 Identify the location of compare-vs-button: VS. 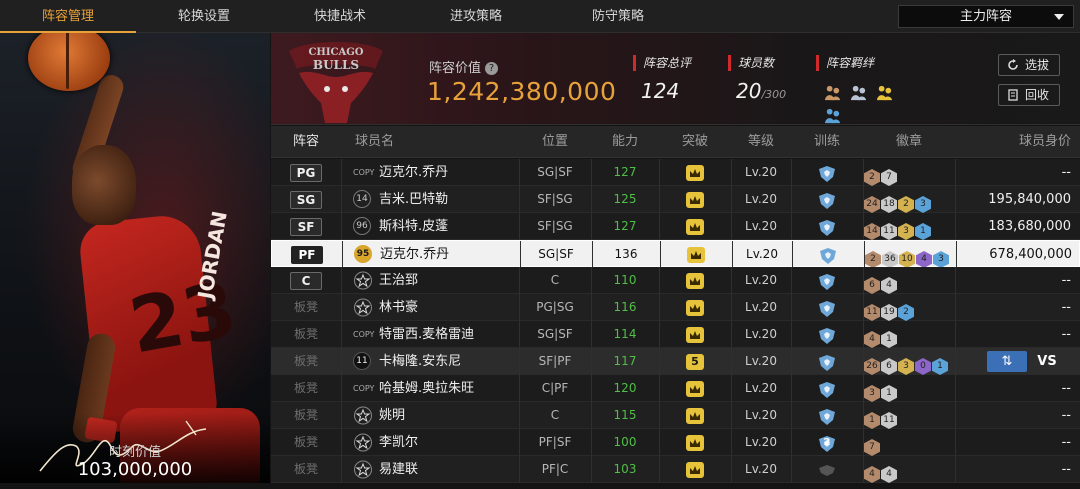
(1047, 361).